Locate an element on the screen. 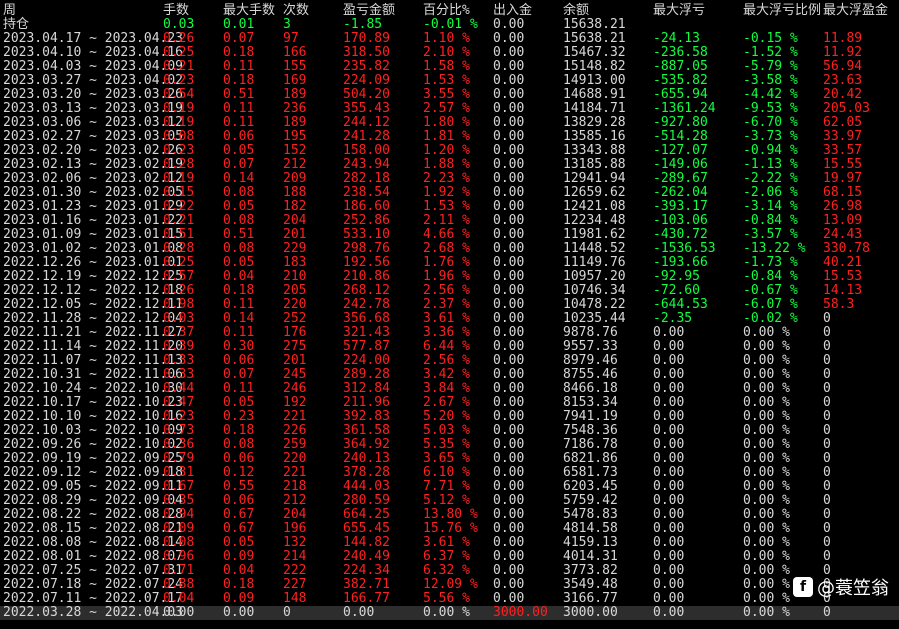 The width and height of the screenshot is (899, 629). cell-week: 2022.07.25 ~ 2022.07.31 is located at coordinates (93, 570).